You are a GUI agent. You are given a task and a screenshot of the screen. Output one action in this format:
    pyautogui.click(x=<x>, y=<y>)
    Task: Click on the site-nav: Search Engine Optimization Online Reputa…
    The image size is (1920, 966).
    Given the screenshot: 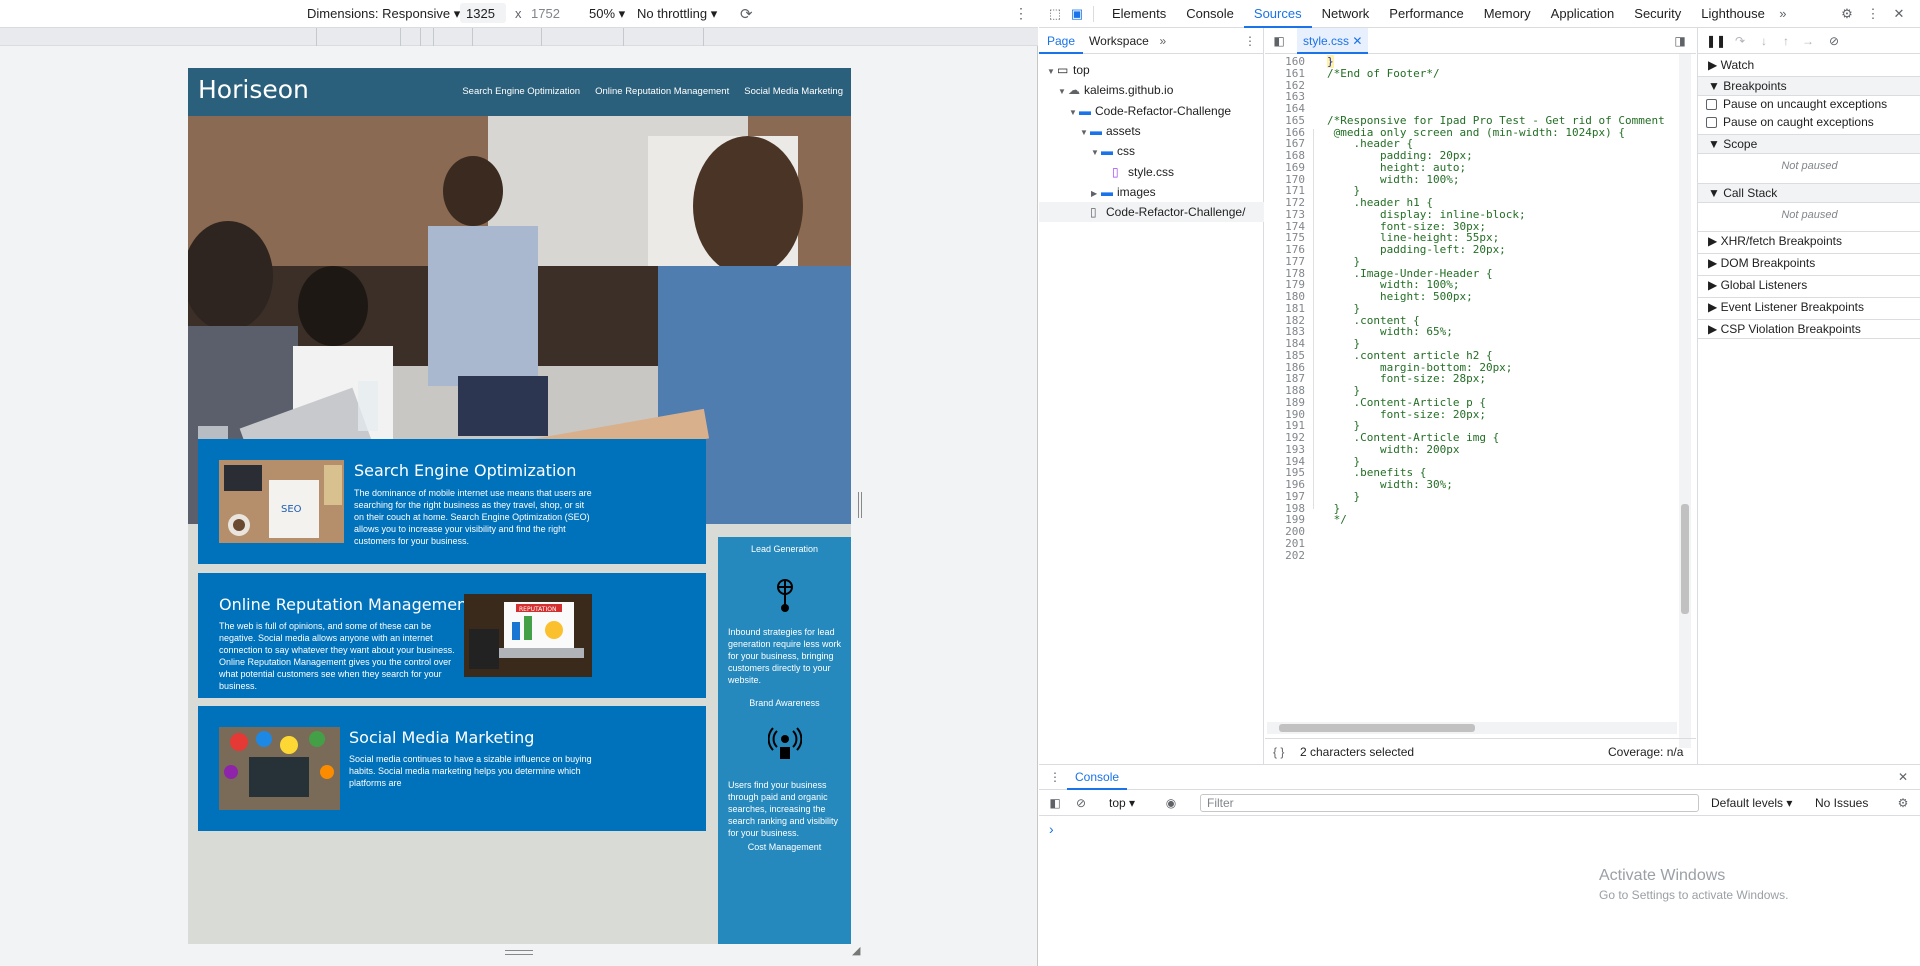 What is the action you would take?
    pyautogui.click(x=652, y=91)
    